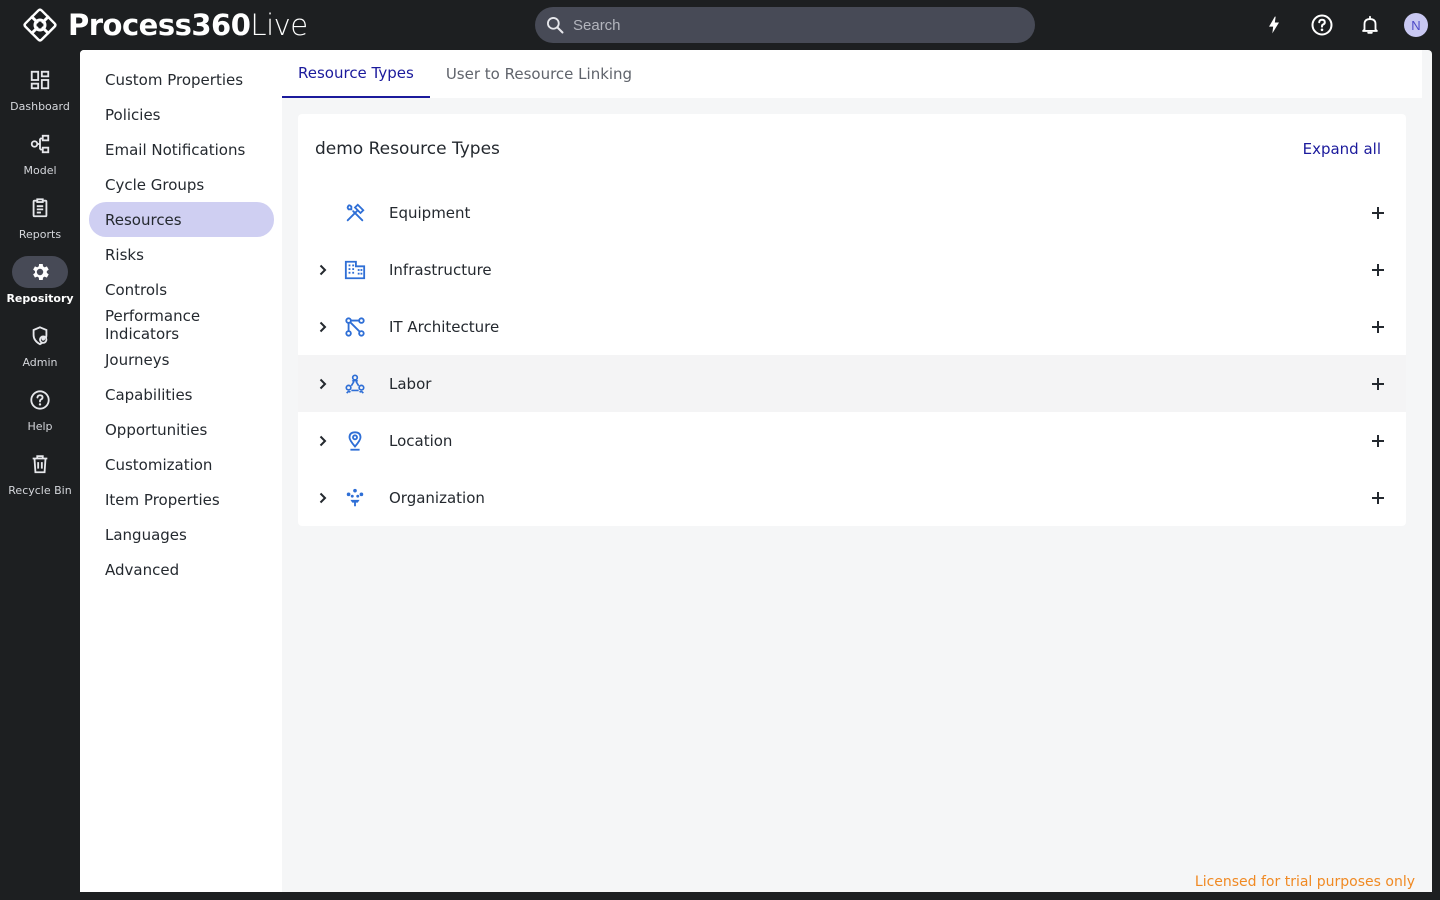 Image resolution: width=1440 pixels, height=900 pixels. Describe the element at coordinates (555, 25) in the screenshot. I see `search-icon` at that location.